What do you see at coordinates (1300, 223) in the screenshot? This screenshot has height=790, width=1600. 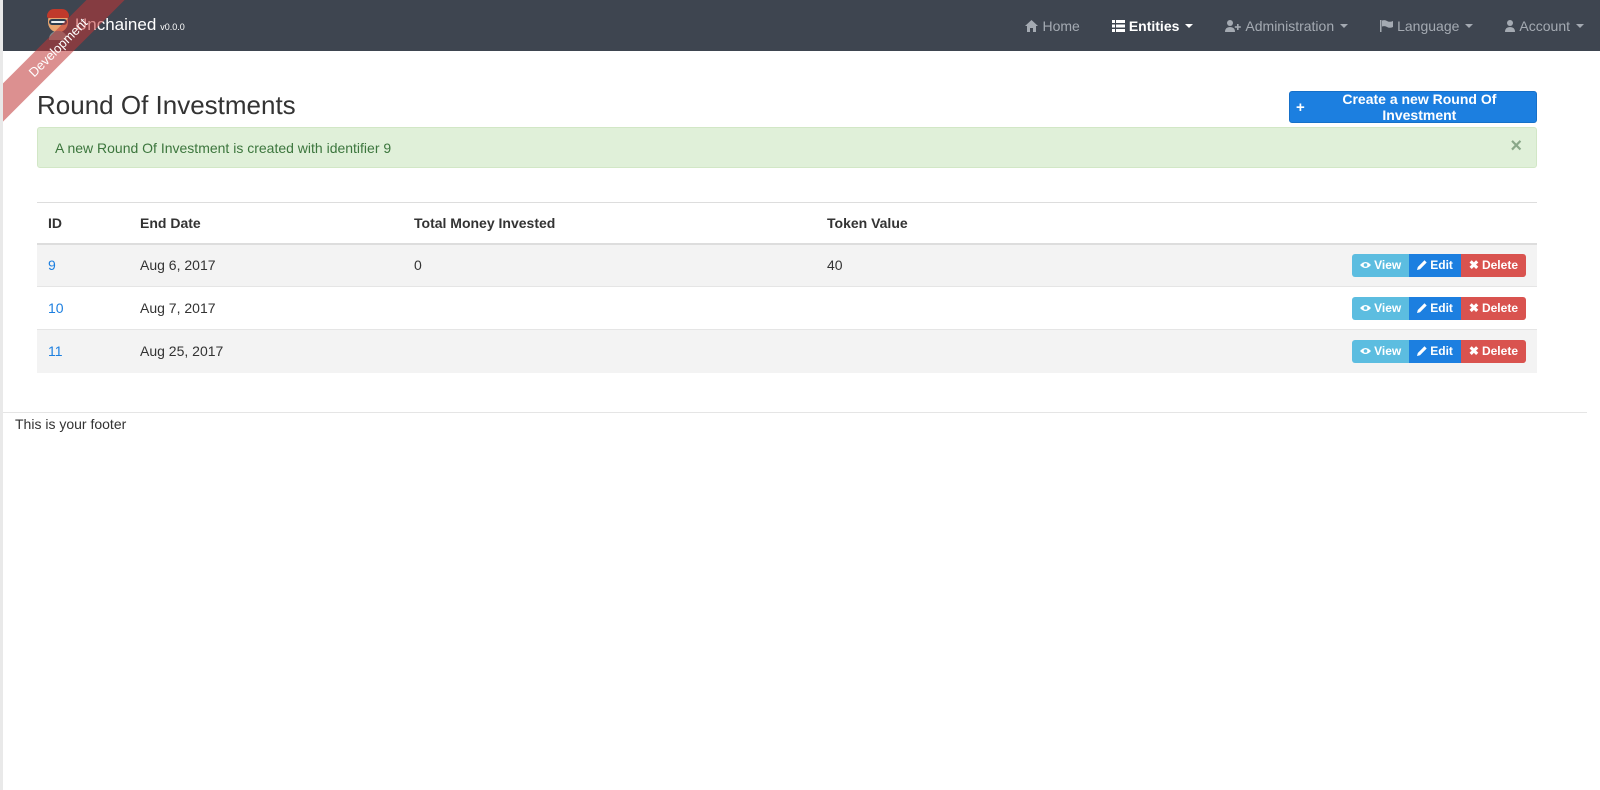 I see `header-actions` at bounding box center [1300, 223].